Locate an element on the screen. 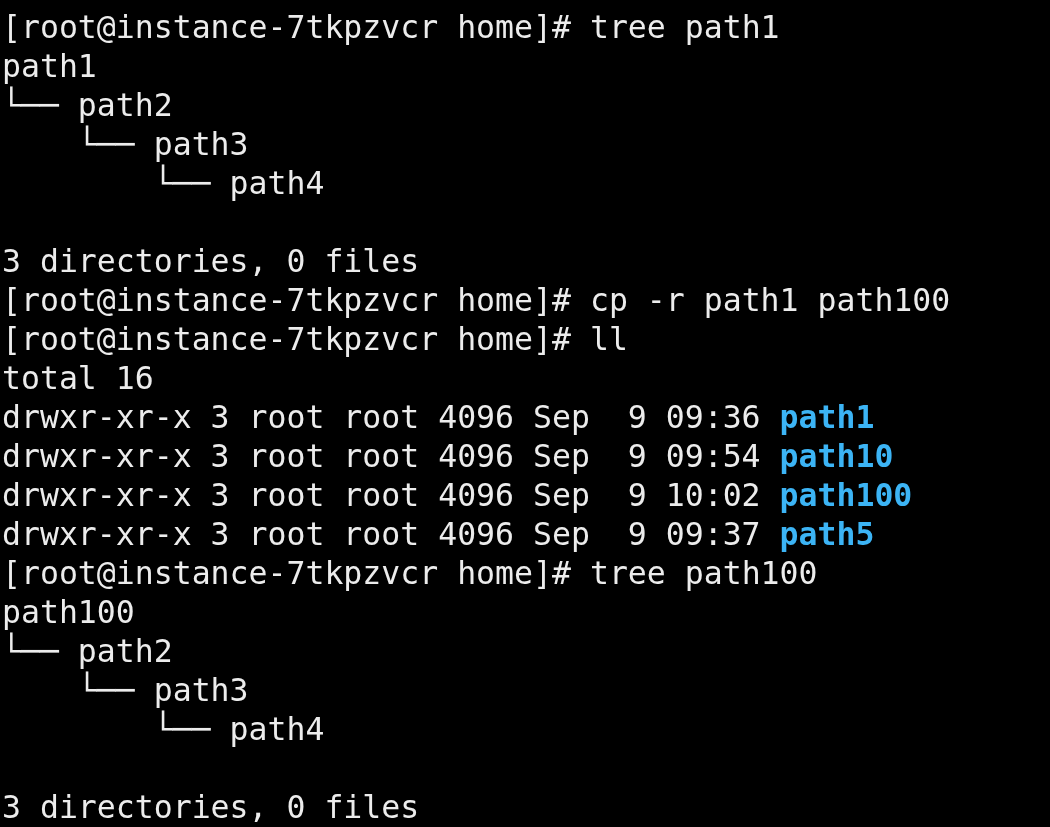  command-text: tree path100 is located at coordinates (703, 573).